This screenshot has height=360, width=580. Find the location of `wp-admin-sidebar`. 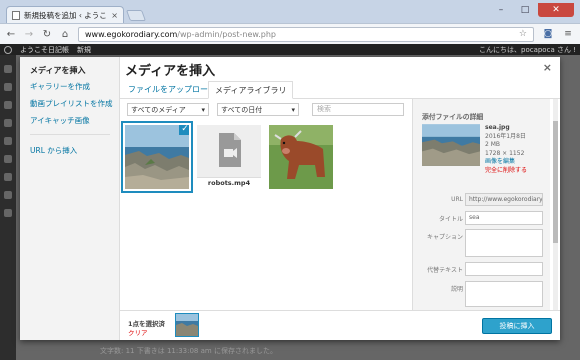

wp-admin-sidebar is located at coordinates (8, 207).